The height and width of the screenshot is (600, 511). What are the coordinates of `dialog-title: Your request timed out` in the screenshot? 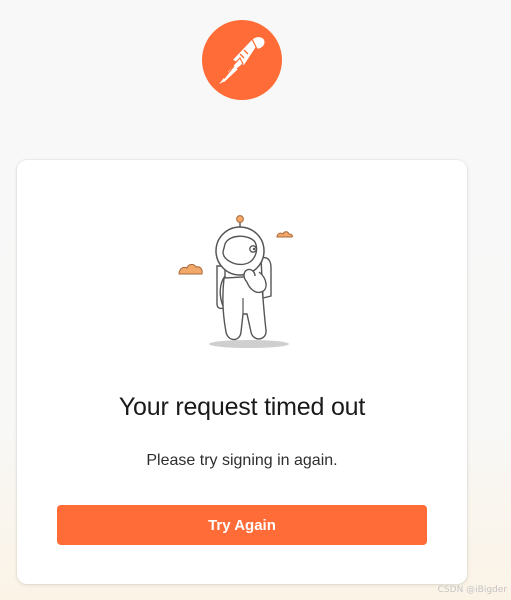 It's located at (242, 407).